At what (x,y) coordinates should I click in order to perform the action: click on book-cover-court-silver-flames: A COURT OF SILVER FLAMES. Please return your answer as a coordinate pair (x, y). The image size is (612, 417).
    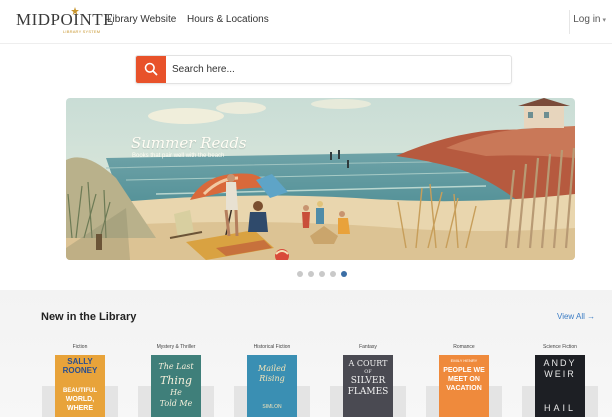
    Looking at the image, I should click on (368, 386).